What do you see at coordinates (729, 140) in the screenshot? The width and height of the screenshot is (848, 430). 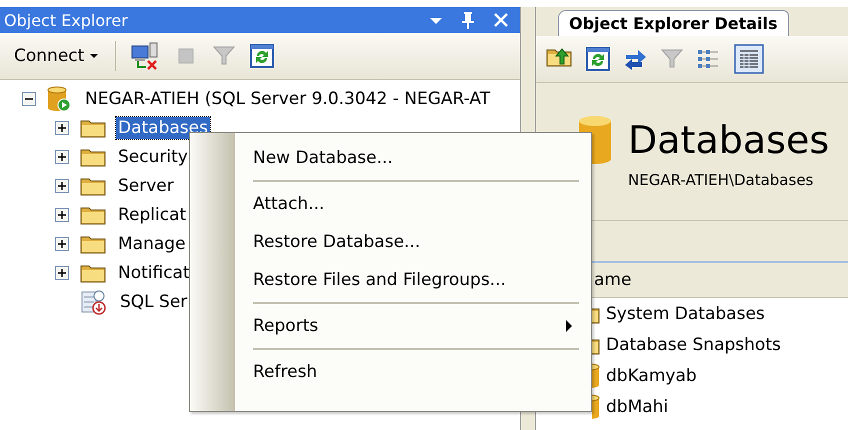 I see `heading: Databases` at bounding box center [729, 140].